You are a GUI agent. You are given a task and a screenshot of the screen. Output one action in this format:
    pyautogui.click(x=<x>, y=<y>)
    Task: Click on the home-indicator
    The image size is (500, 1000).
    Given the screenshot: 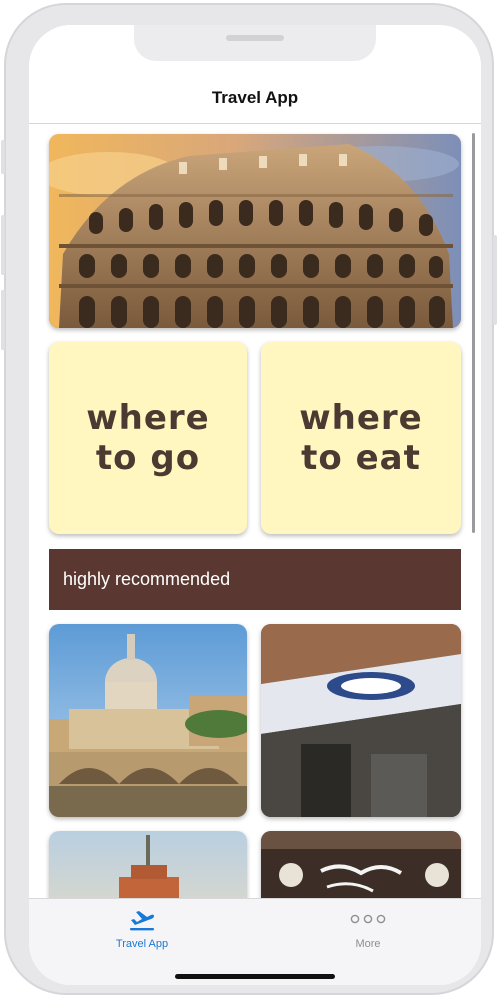 What is the action you would take?
    pyautogui.click(x=255, y=976)
    